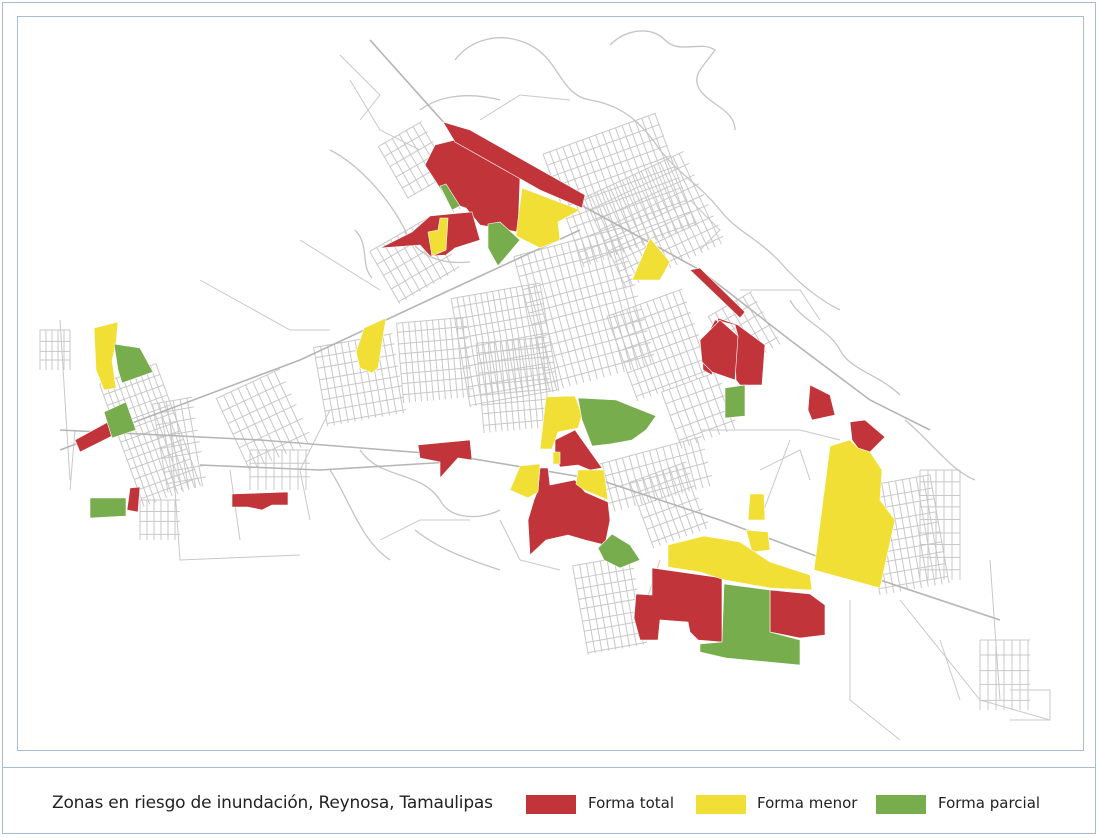 This screenshot has width=1100, height=838. Describe the element at coordinates (901, 804) in the screenshot. I see `legend-swatch-forma-parcial` at that location.